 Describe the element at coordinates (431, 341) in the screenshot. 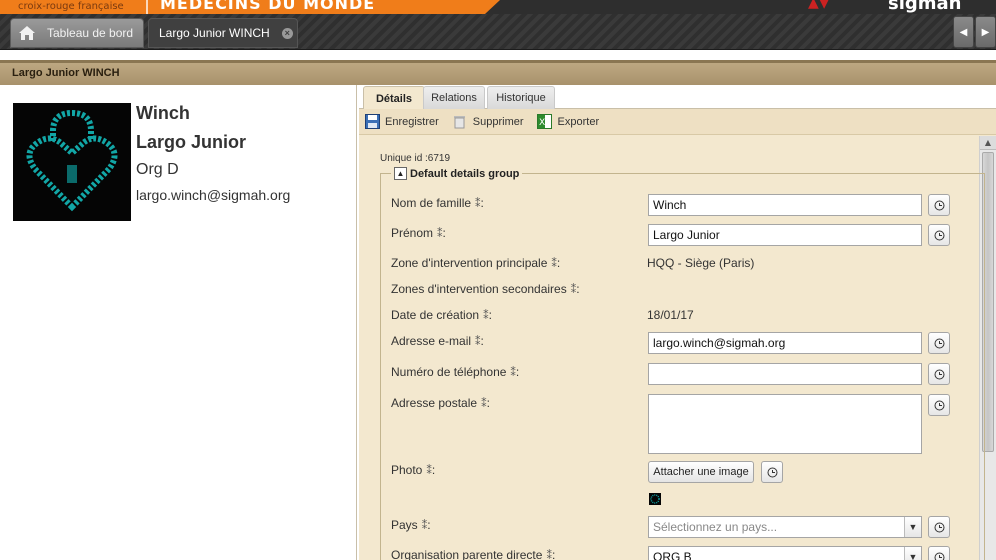

I see `label-text: Adresse e-mail` at that location.